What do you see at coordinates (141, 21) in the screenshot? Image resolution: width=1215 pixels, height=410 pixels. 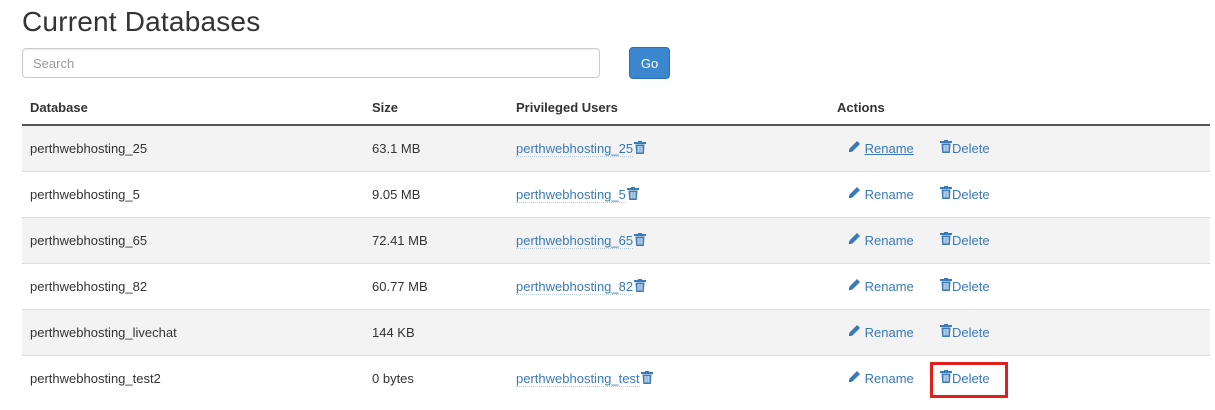 I see `page-title: Current Databases` at bounding box center [141, 21].